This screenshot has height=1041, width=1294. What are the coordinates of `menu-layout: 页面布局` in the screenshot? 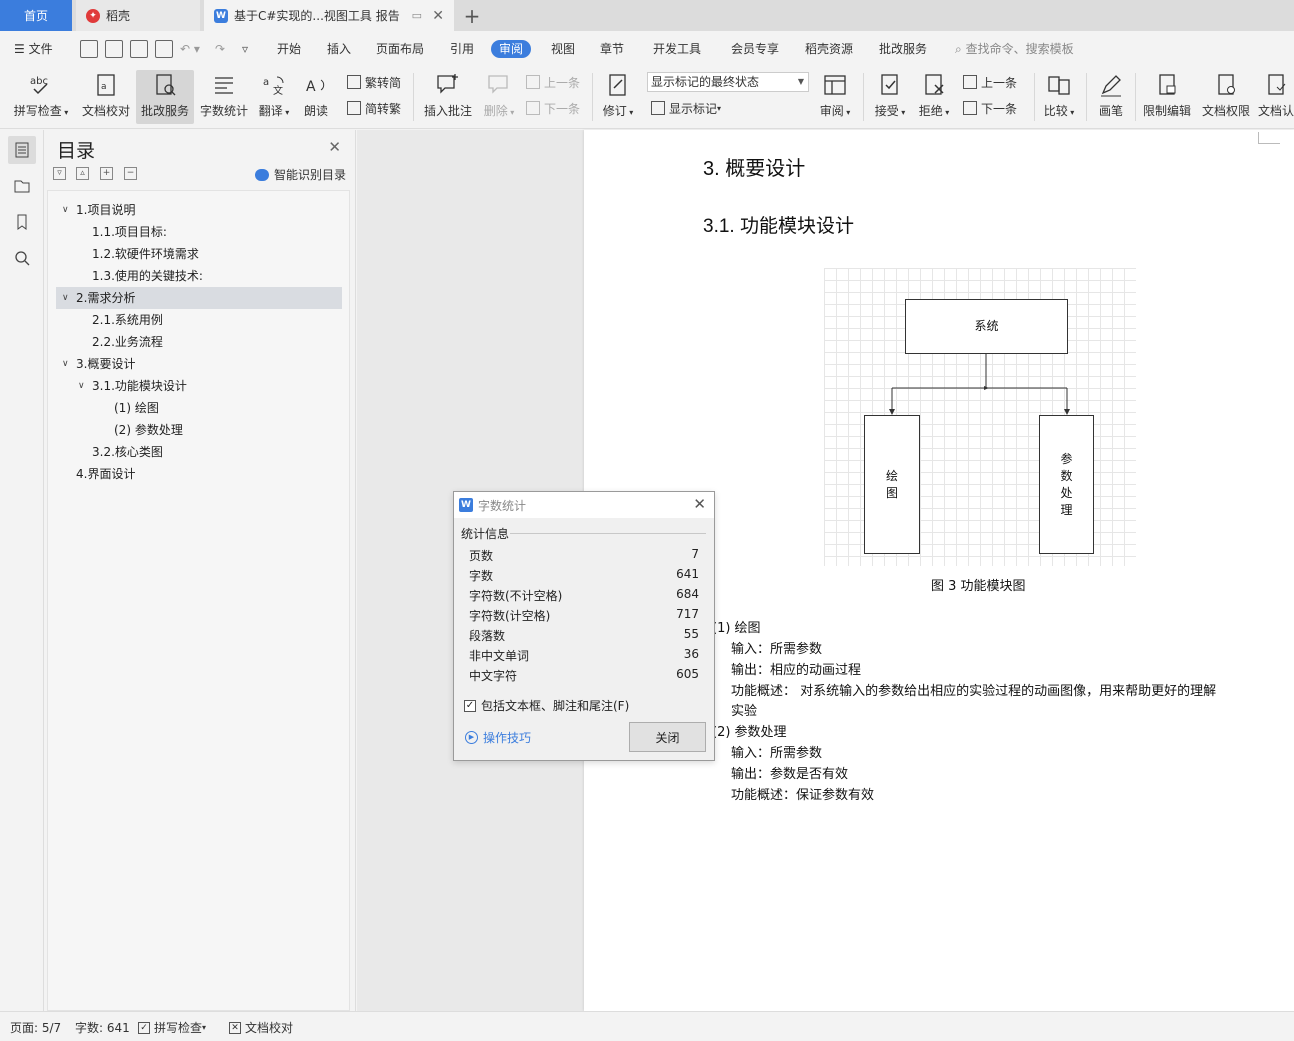 It's located at (400, 49).